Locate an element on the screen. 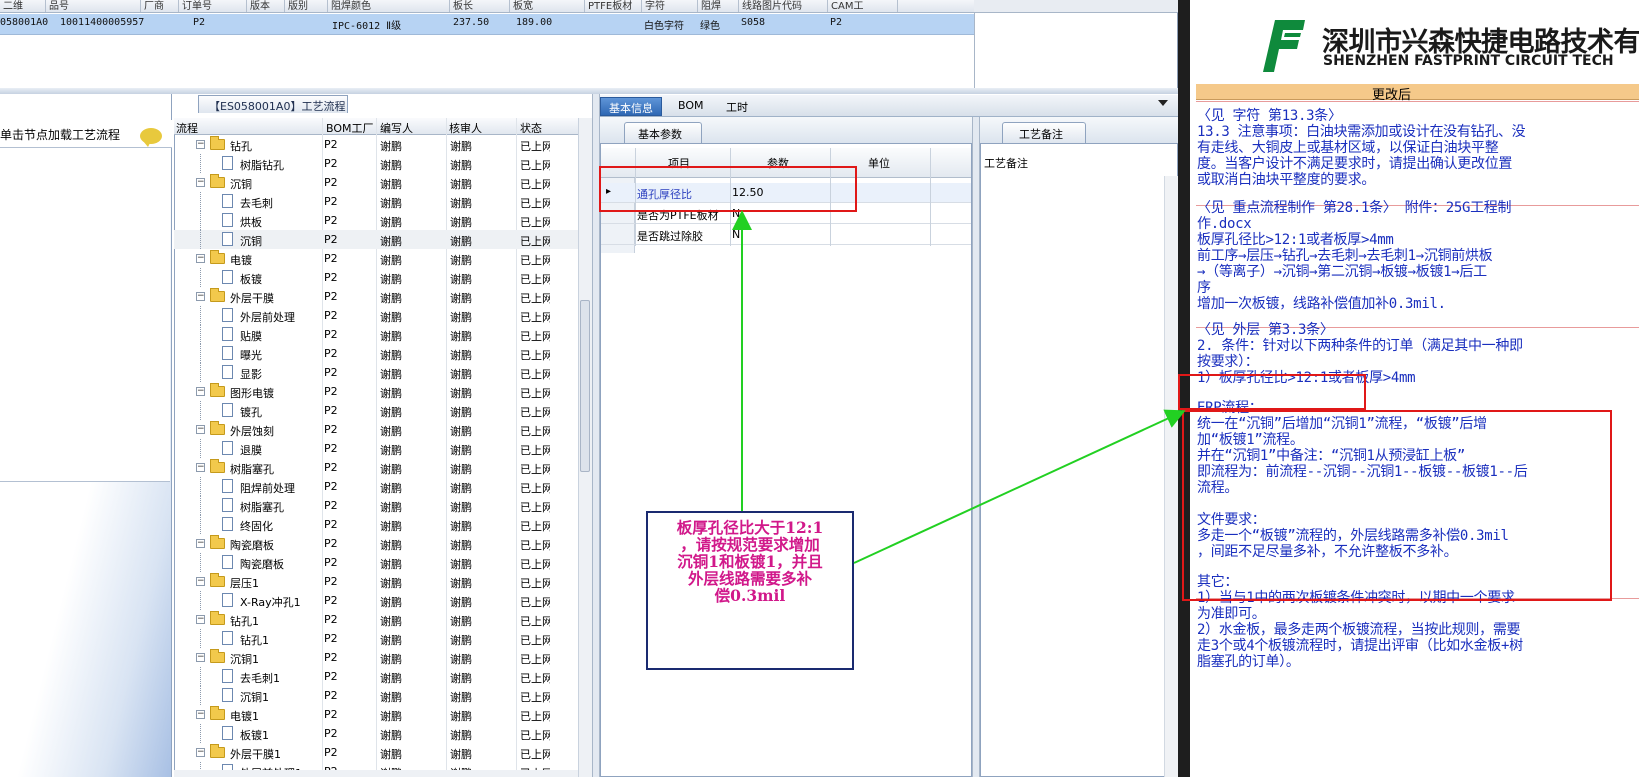  tree-row: 贴膜 P2 谢鹏 谢鹏 已上网 is located at coordinates (376, 334).